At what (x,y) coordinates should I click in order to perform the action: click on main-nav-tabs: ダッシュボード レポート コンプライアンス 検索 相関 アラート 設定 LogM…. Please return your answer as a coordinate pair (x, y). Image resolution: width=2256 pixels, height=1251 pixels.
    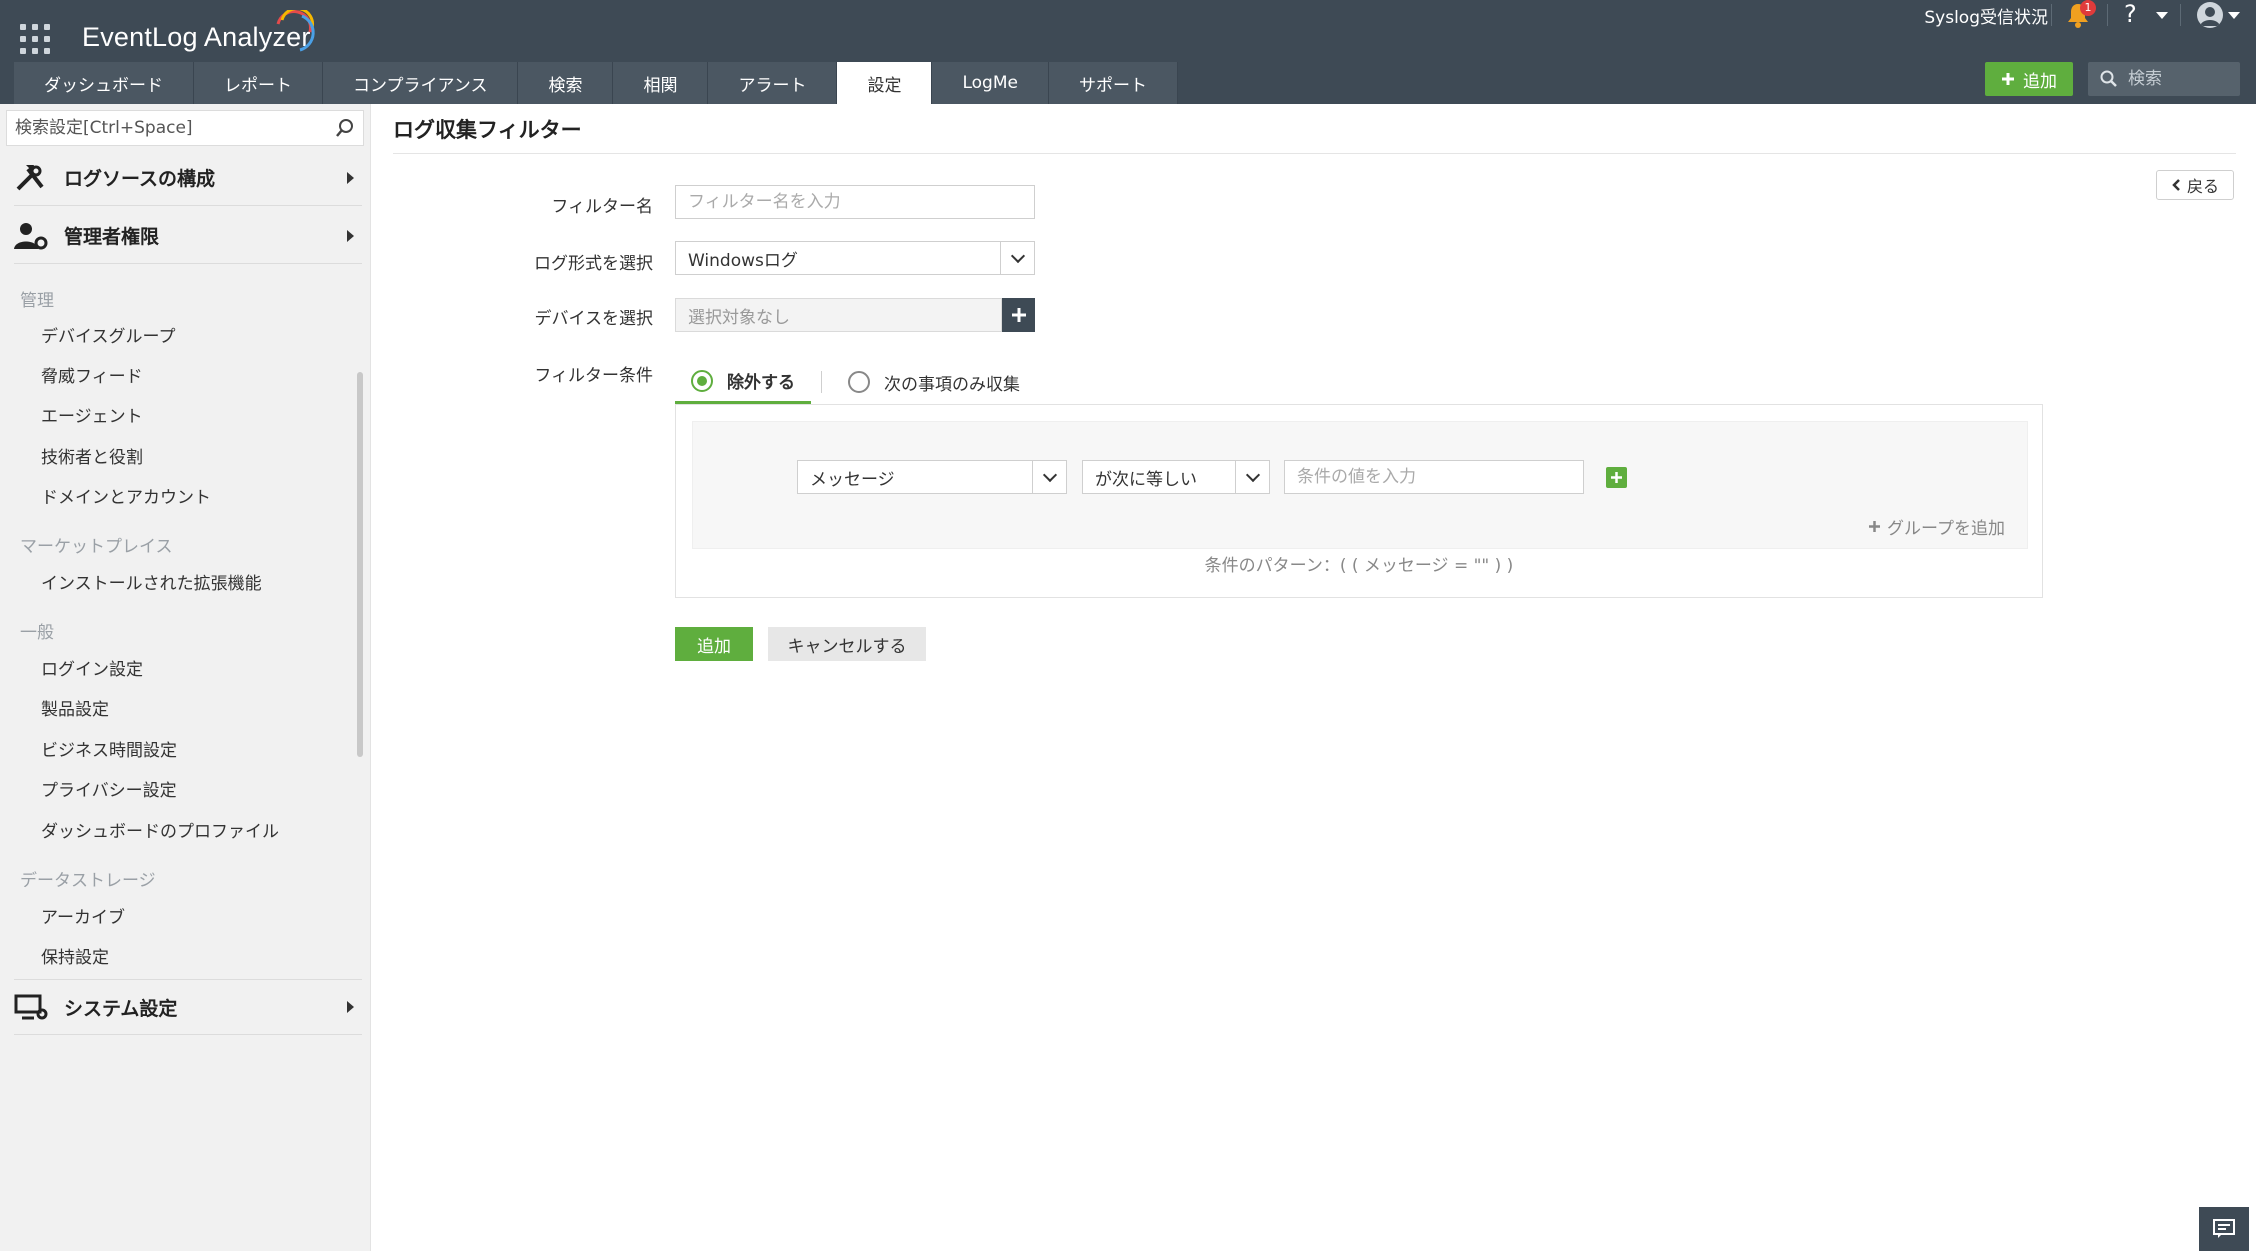
    Looking at the image, I should click on (596, 83).